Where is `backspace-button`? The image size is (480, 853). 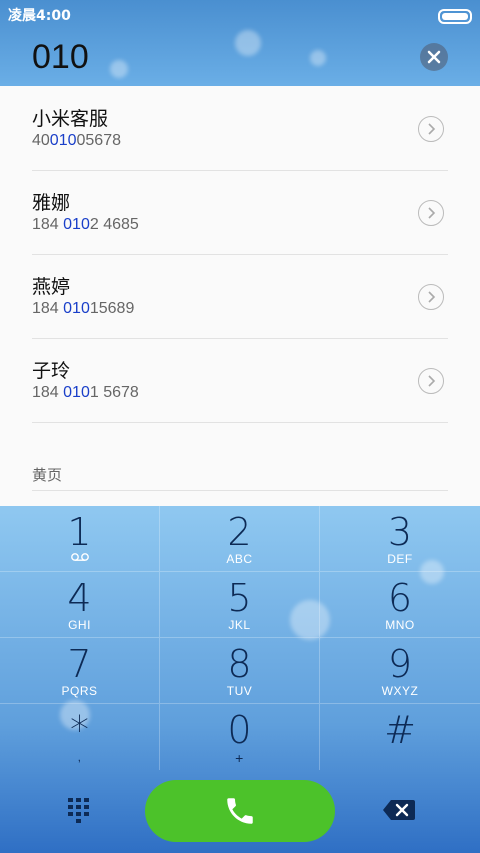
backspace-button is located at coordinates (399, 810).